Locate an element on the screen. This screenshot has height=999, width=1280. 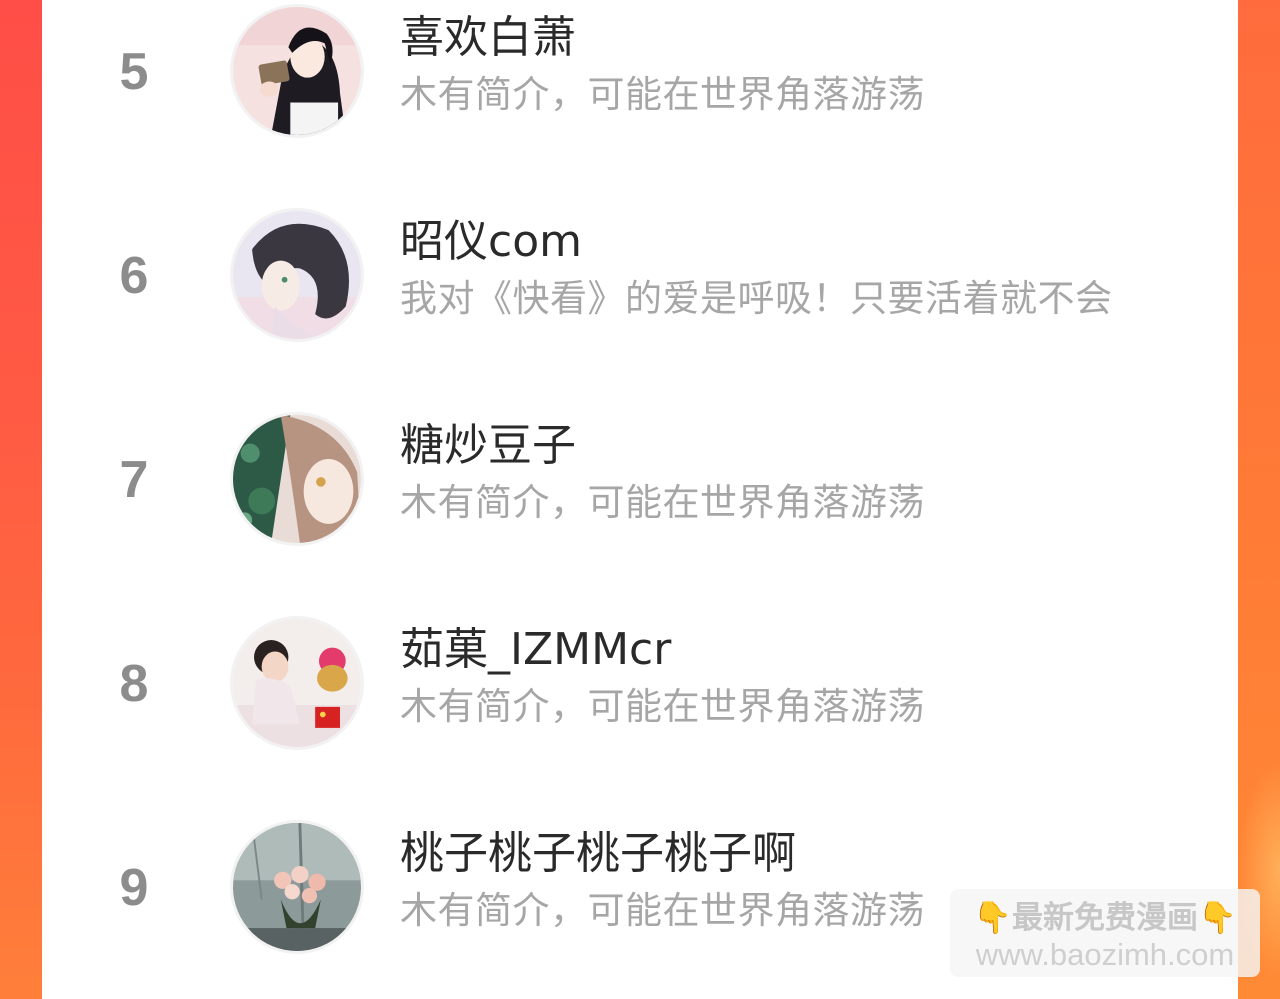
user-name: 昭仪com is located at coordinates (491, 242).